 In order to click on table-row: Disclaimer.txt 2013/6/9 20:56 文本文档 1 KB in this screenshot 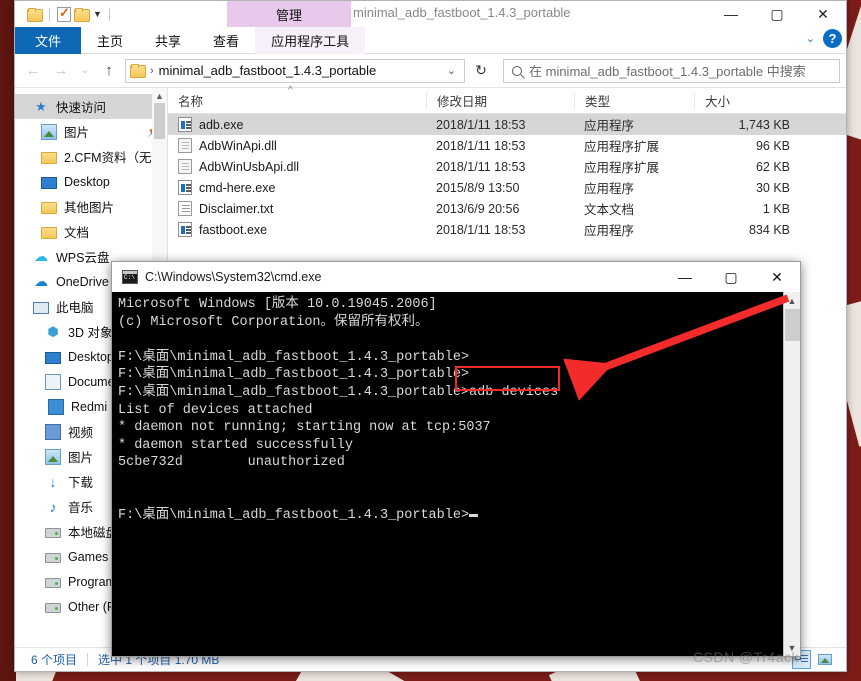, I will do `click(507, 208)`.